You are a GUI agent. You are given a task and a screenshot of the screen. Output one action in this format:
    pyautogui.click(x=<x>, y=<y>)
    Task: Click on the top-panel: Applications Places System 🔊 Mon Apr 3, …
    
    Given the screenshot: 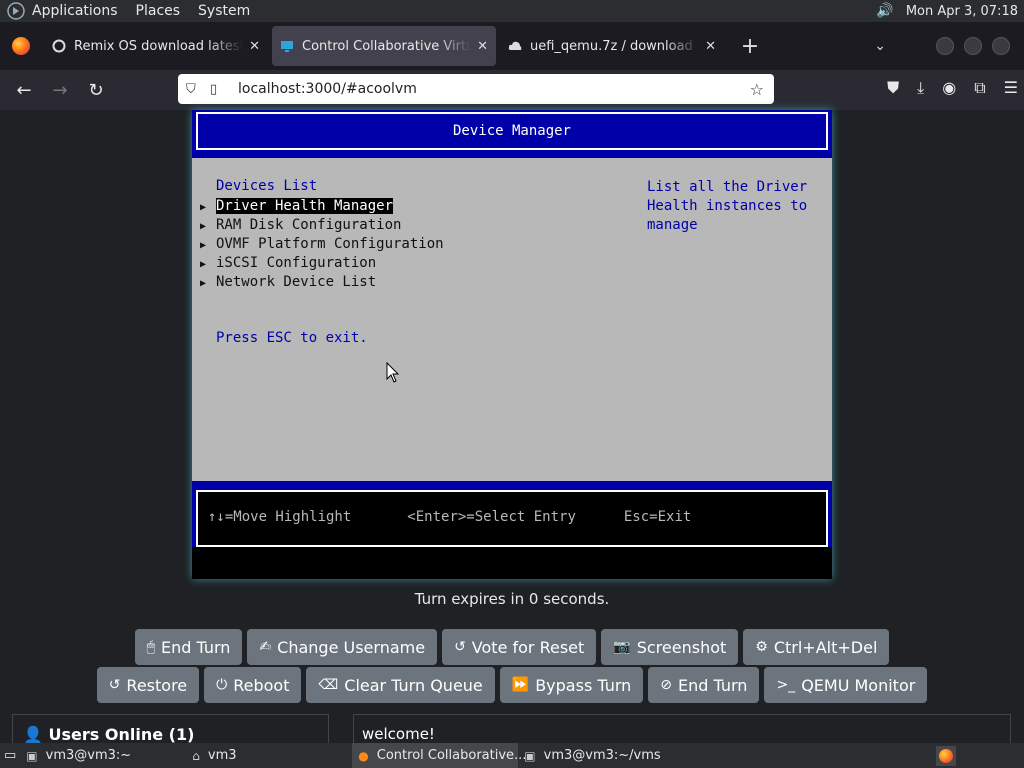 What is the action you would take?
    pyautogui.click(x=512, y=11)
    